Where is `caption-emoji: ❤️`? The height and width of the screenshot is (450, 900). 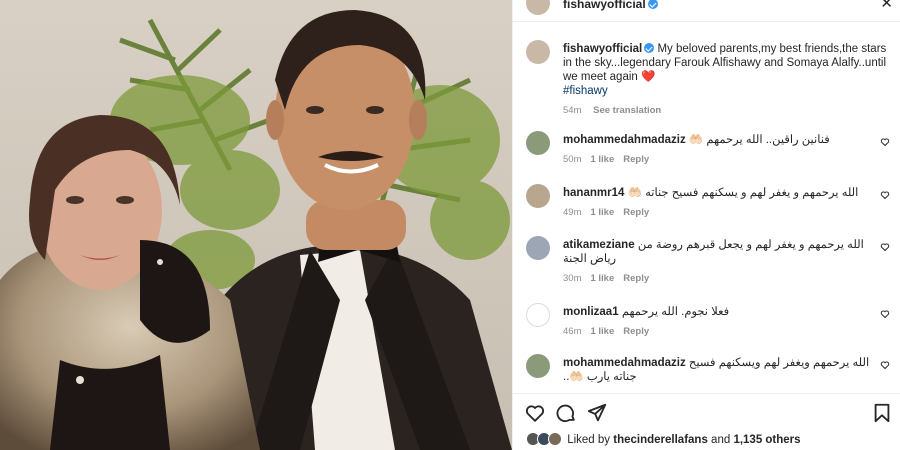
caption-emoji: ❤️ is located at coordinates (648, 77).